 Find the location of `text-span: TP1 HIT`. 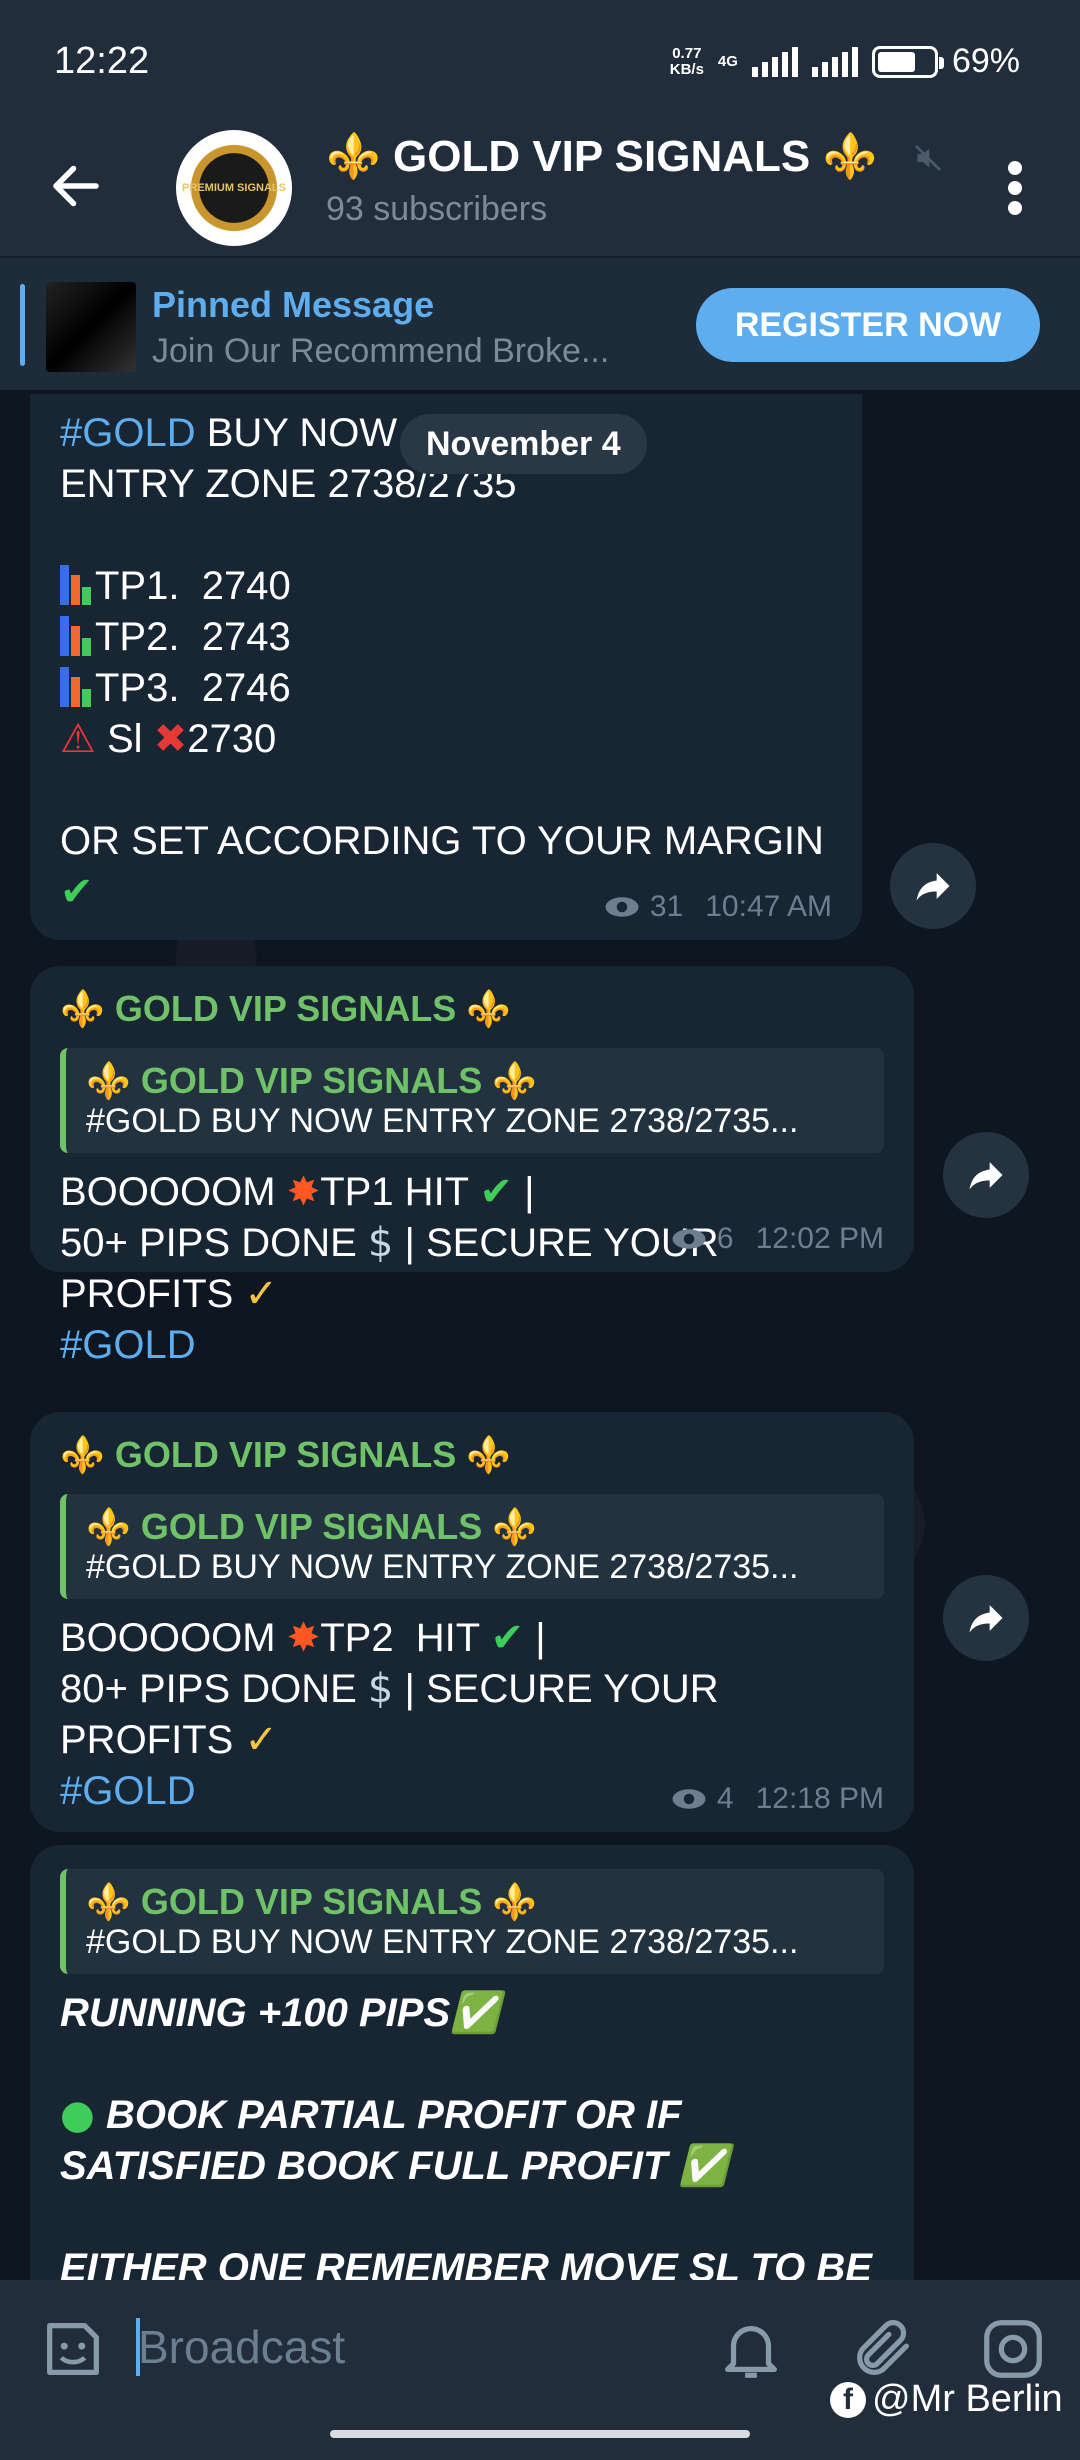

text-span: TP1 HIT is located at coordinates (400, 1192).